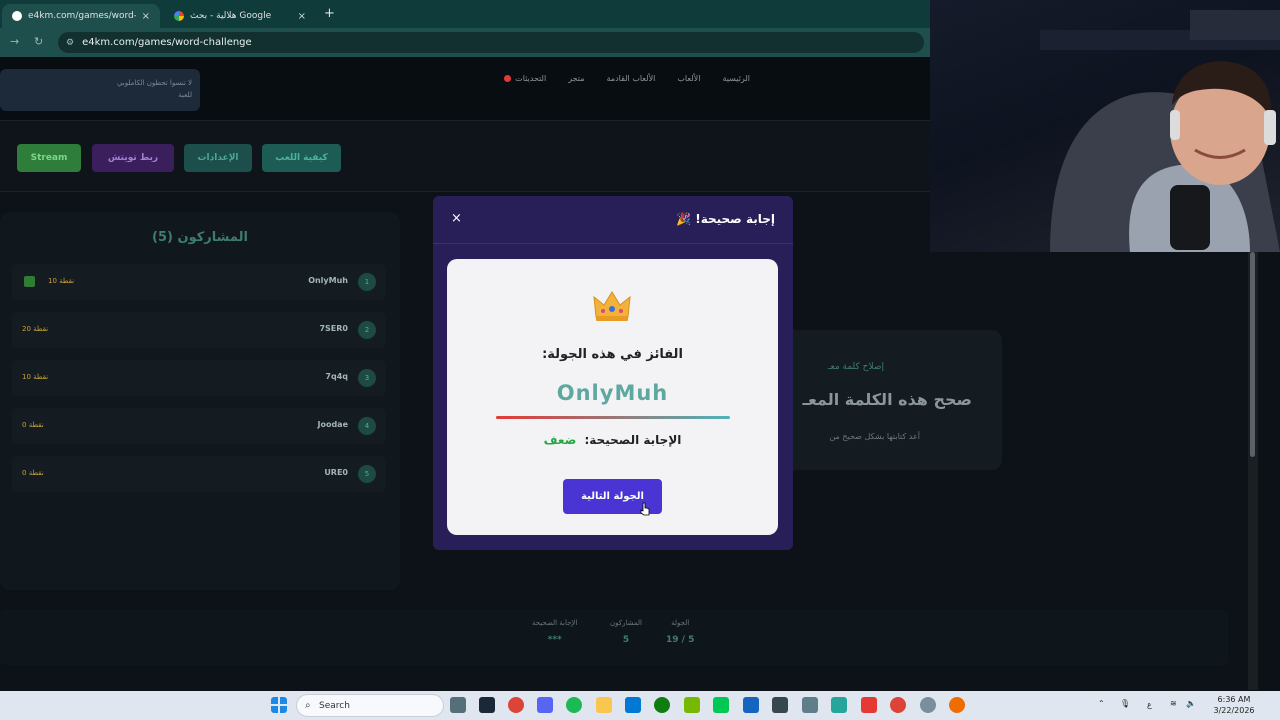  Describe the element at coordinates (1173, 703) in the screenshot. I see `wifi-icon: ≋` at that location.